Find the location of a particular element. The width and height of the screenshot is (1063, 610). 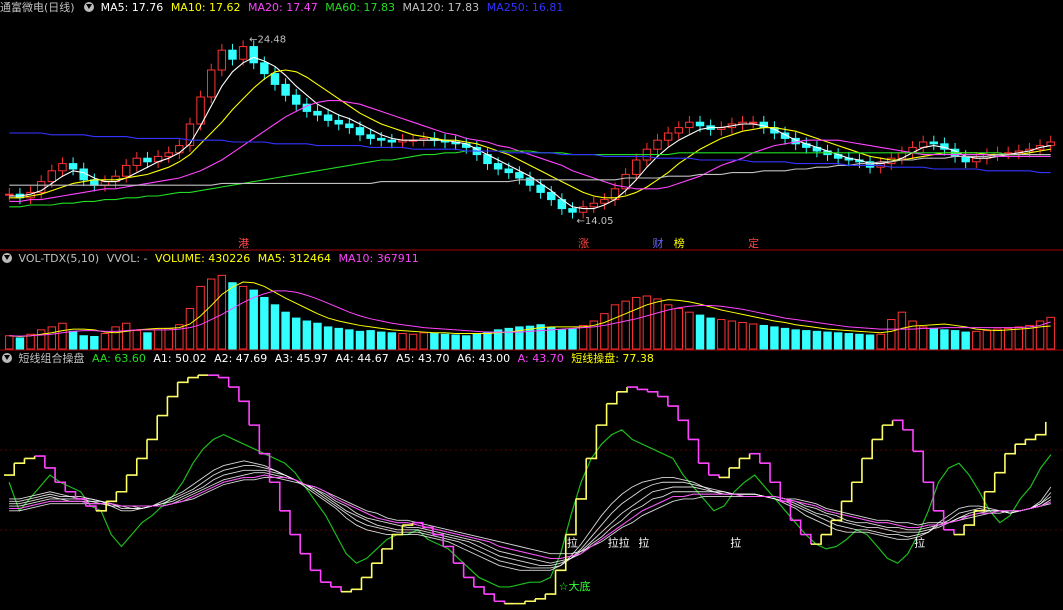

indicator-line-a5 is located at coordinates (530, 516).